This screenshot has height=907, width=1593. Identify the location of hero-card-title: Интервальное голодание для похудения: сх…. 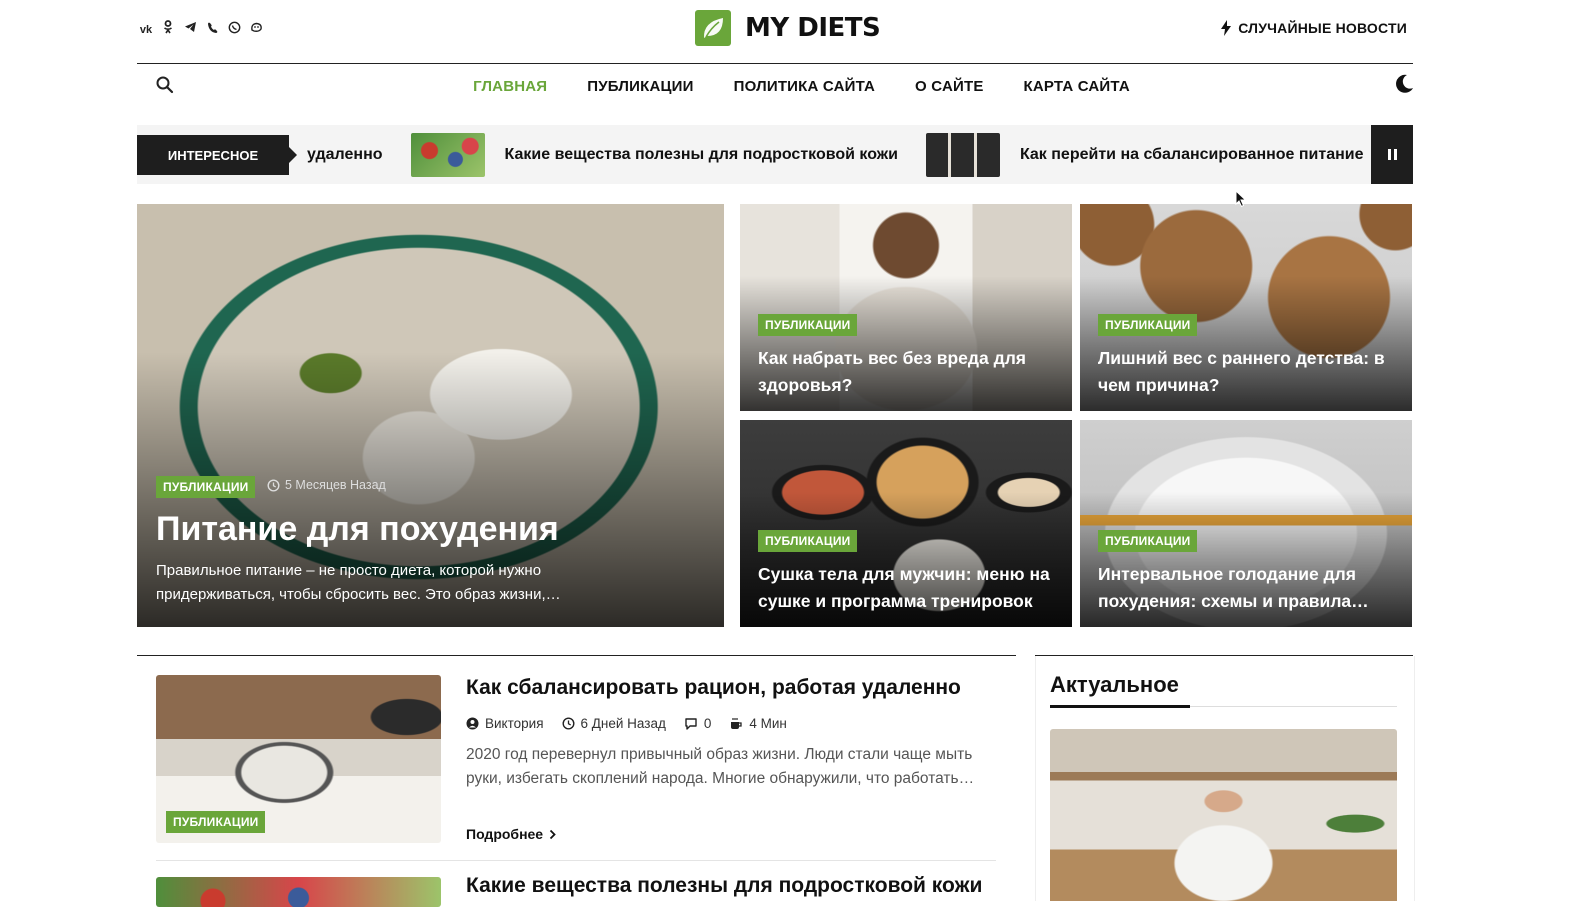
(1246, 588).